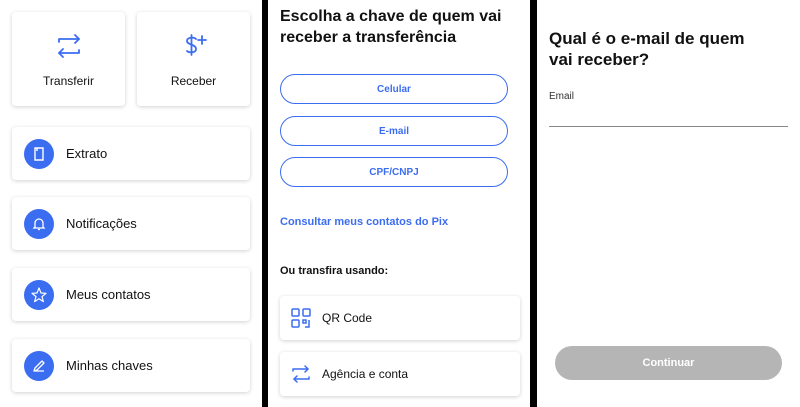  What do you see at coordinates (68, 81) in the screenshot?
I see `transfer-tile-label: Transferir` at bounding box center [68, 81].